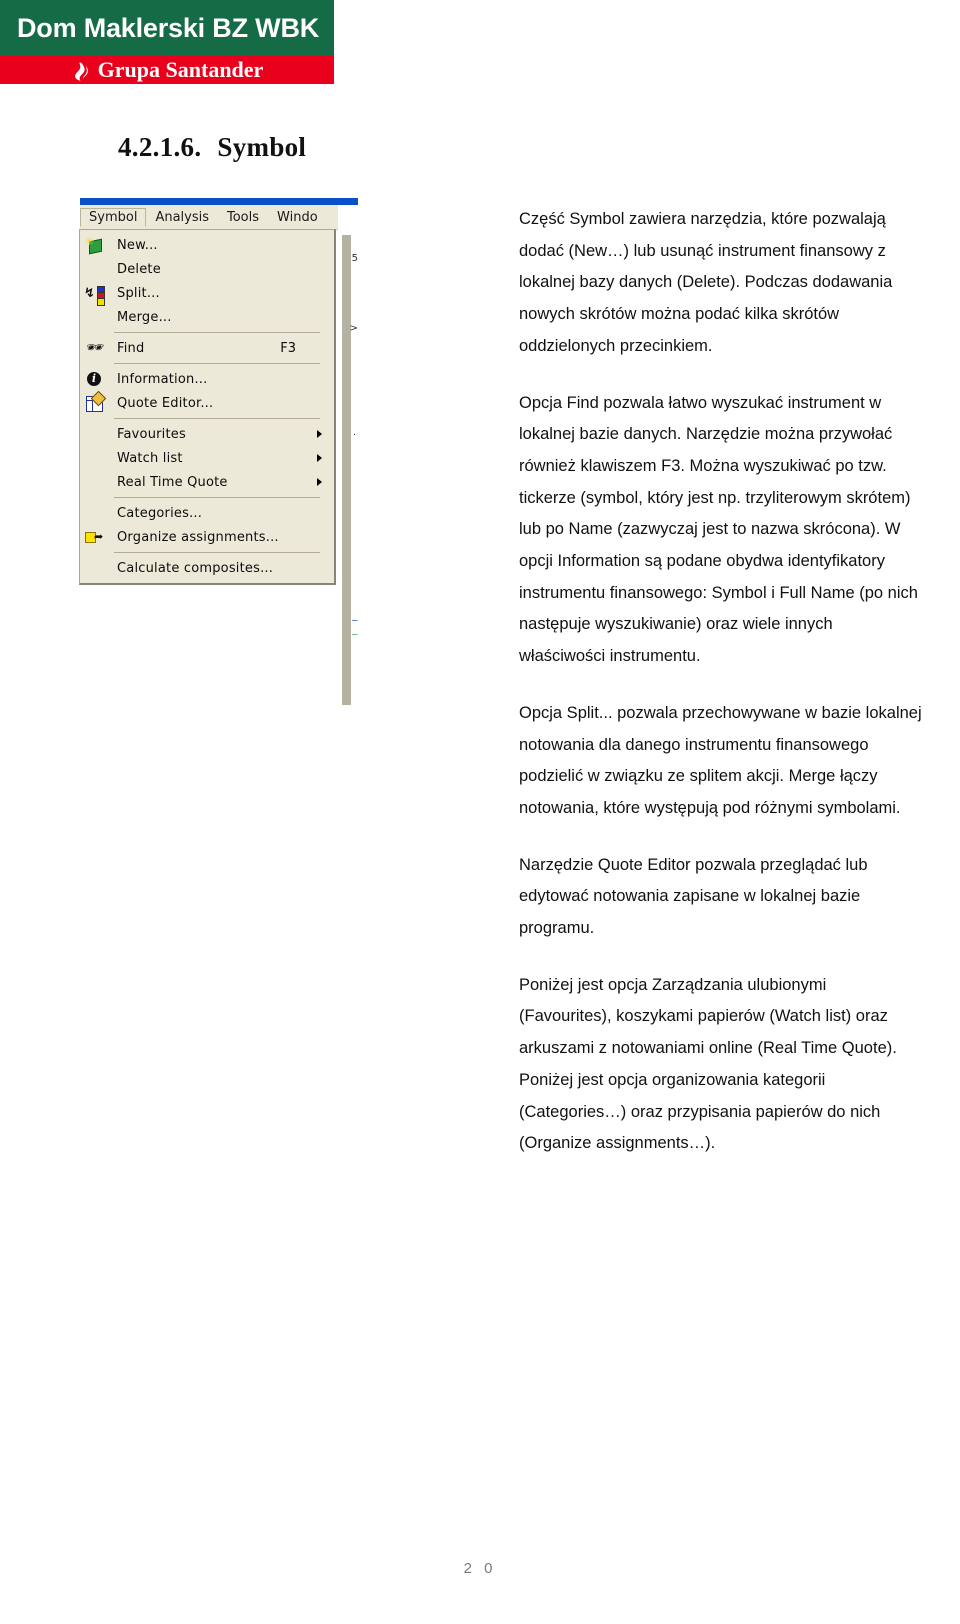 This screenshot has width=960, height=1624. Describe the element at coordinates (207, 269) in the screenshot. I see `menu-item-delete: Delete` at that location.